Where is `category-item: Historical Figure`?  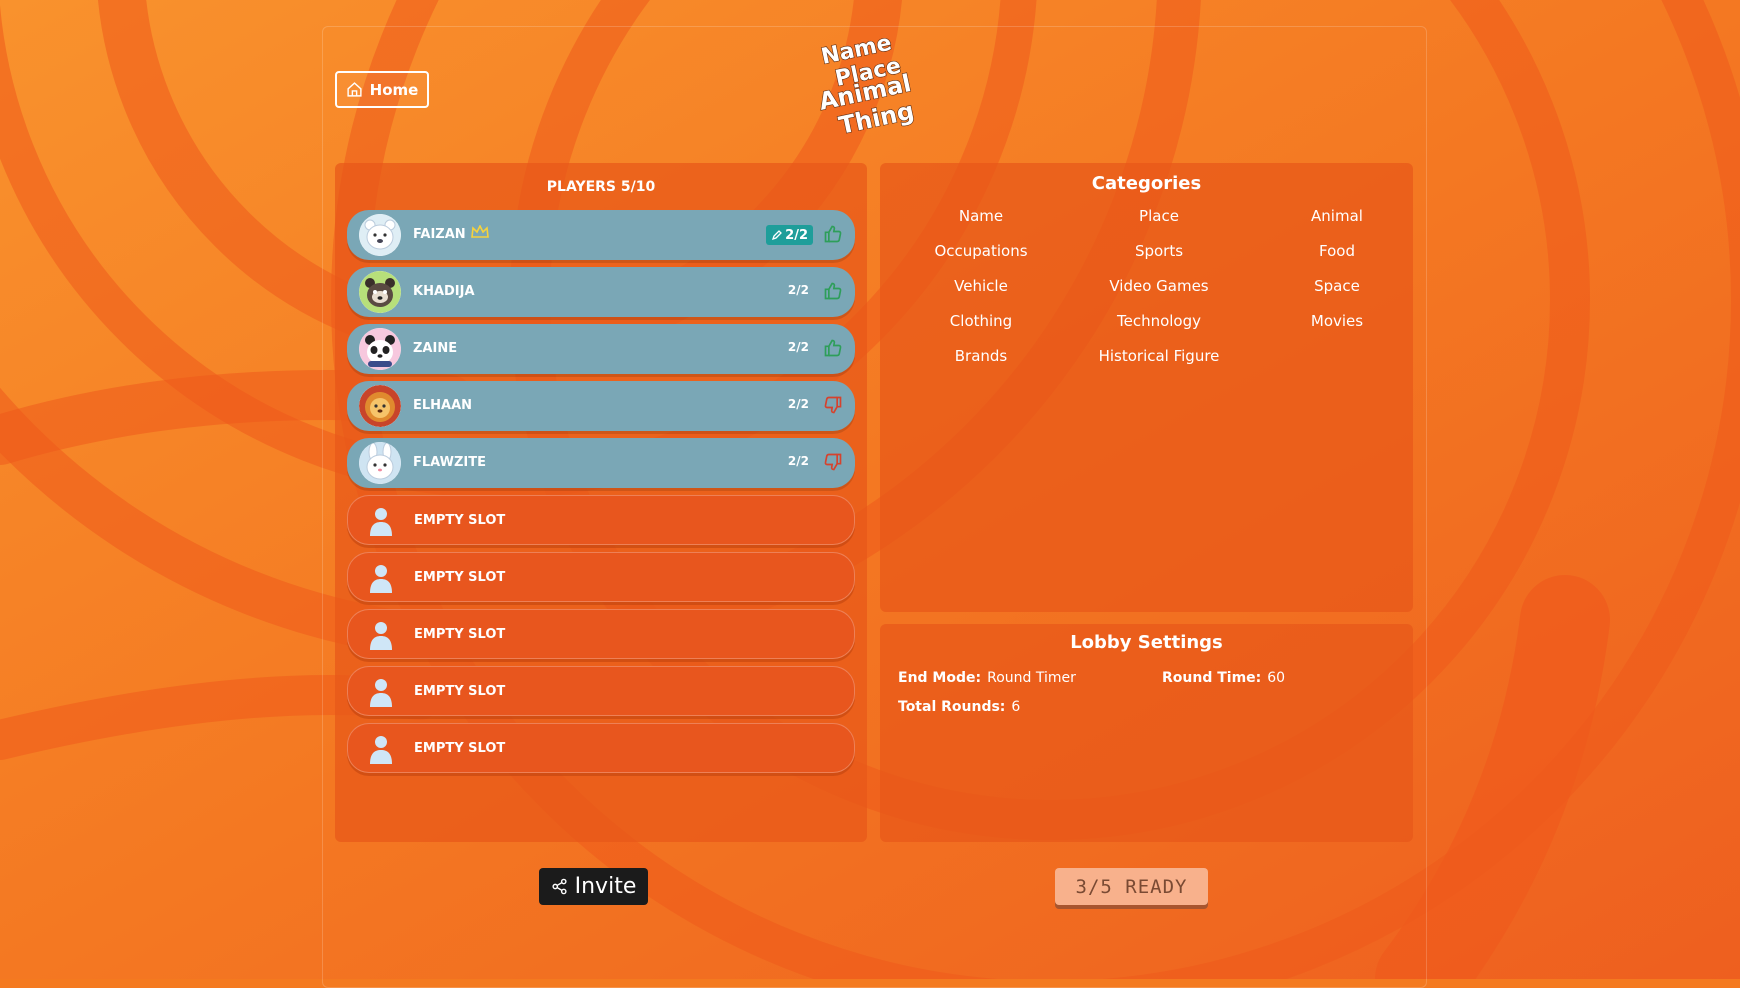
category-item: Historical Figure is located at coordinates (1159, 356).